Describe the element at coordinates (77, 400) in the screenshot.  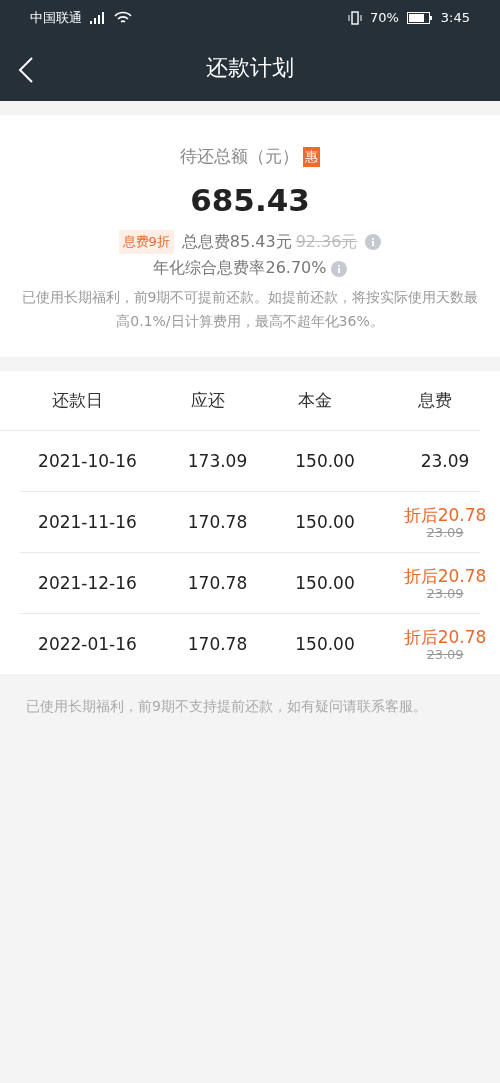
I see `column-header: 还款日` at that location.